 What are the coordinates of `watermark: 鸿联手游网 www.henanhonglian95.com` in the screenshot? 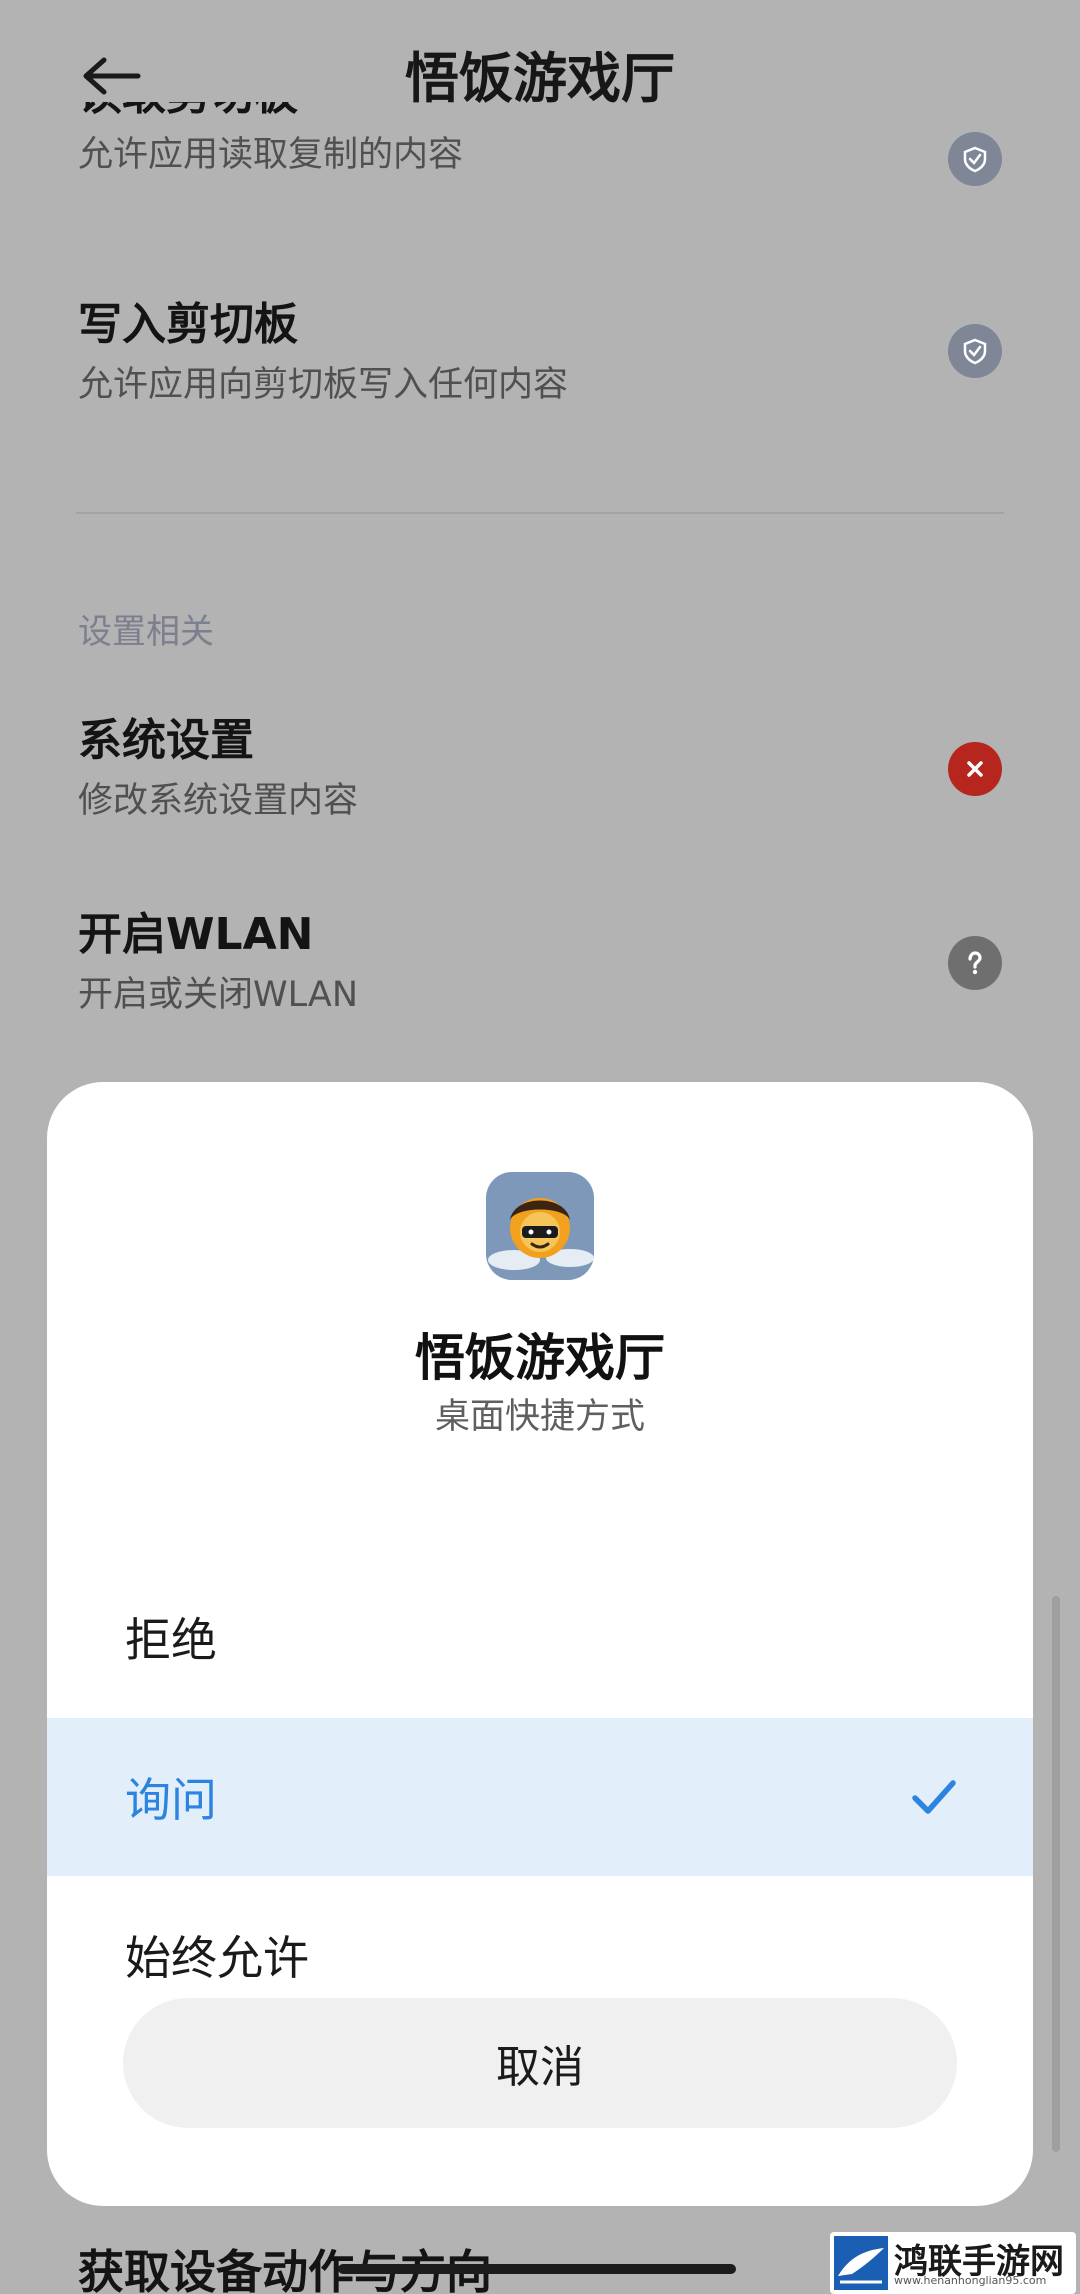 It's located at (953, 2263).